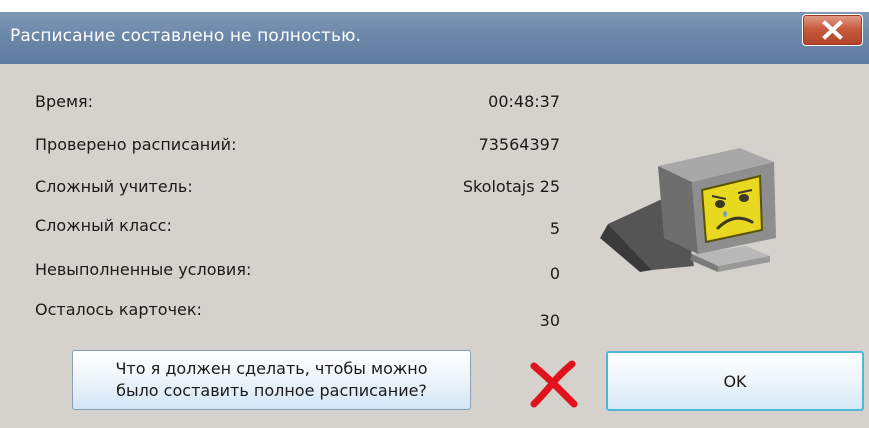 This screenshot has height=428, width=869. Describe the element at coordinates (114, 186) in the screenshot. I see `stat-label-difficult-teacher: Сложный учитель:` at that location.